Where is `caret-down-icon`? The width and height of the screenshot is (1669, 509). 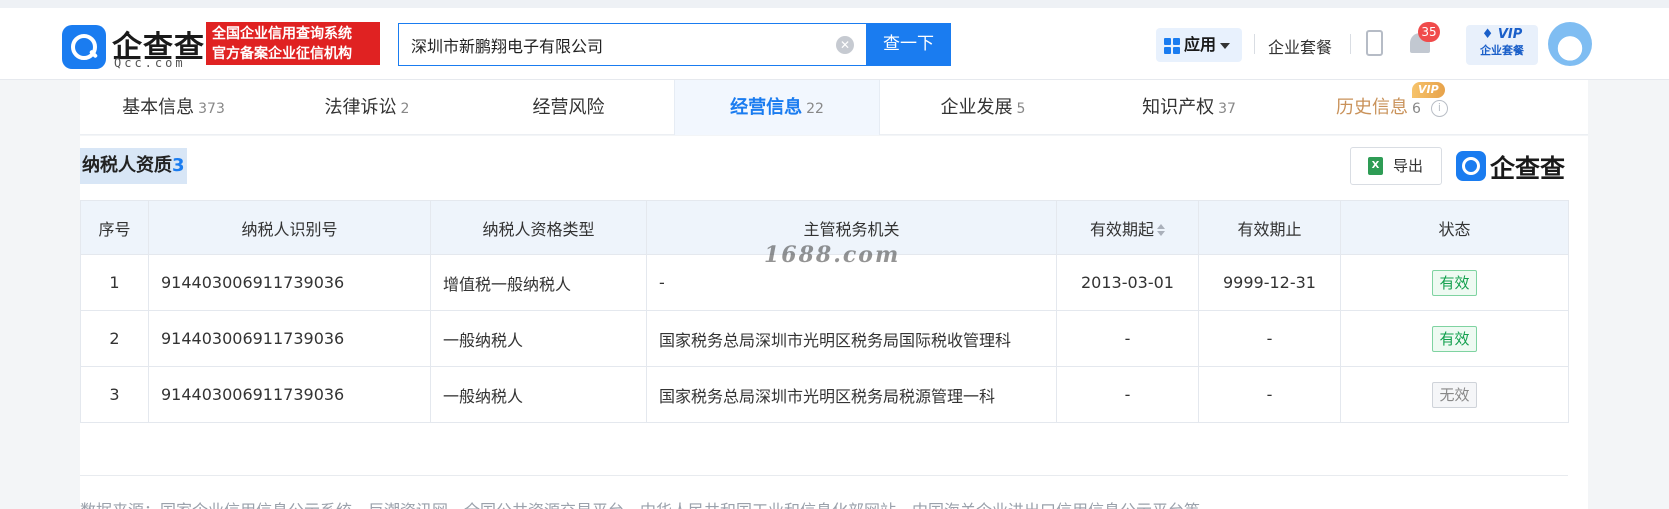 caret-down-icon is located at coordinates (1225, 45).